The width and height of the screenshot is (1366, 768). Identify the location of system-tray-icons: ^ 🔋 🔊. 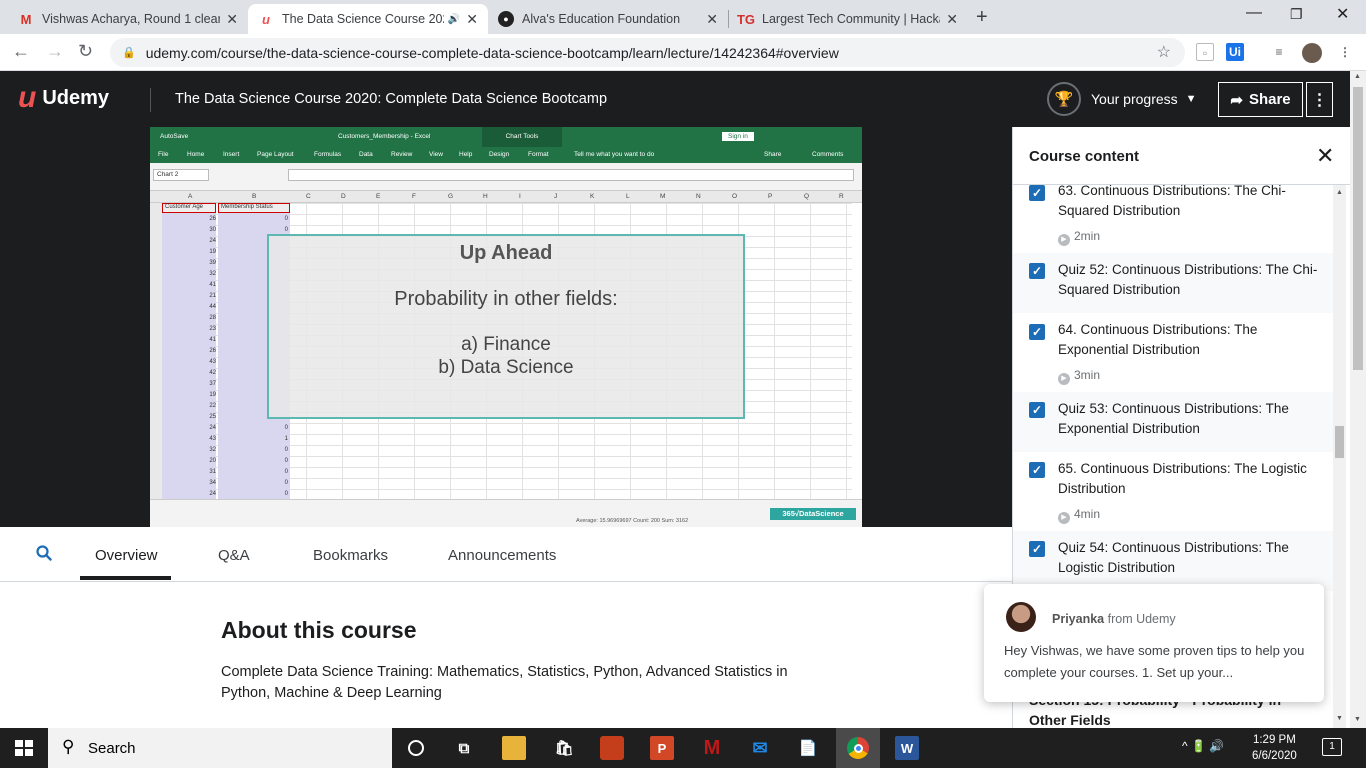
(1203, 746).